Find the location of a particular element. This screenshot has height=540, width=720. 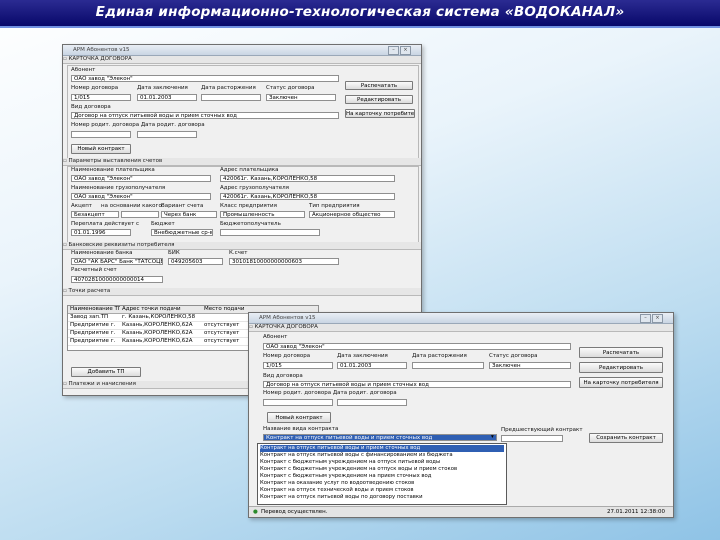

corr-account-label: К.счет is located at coordinates (238, 253).